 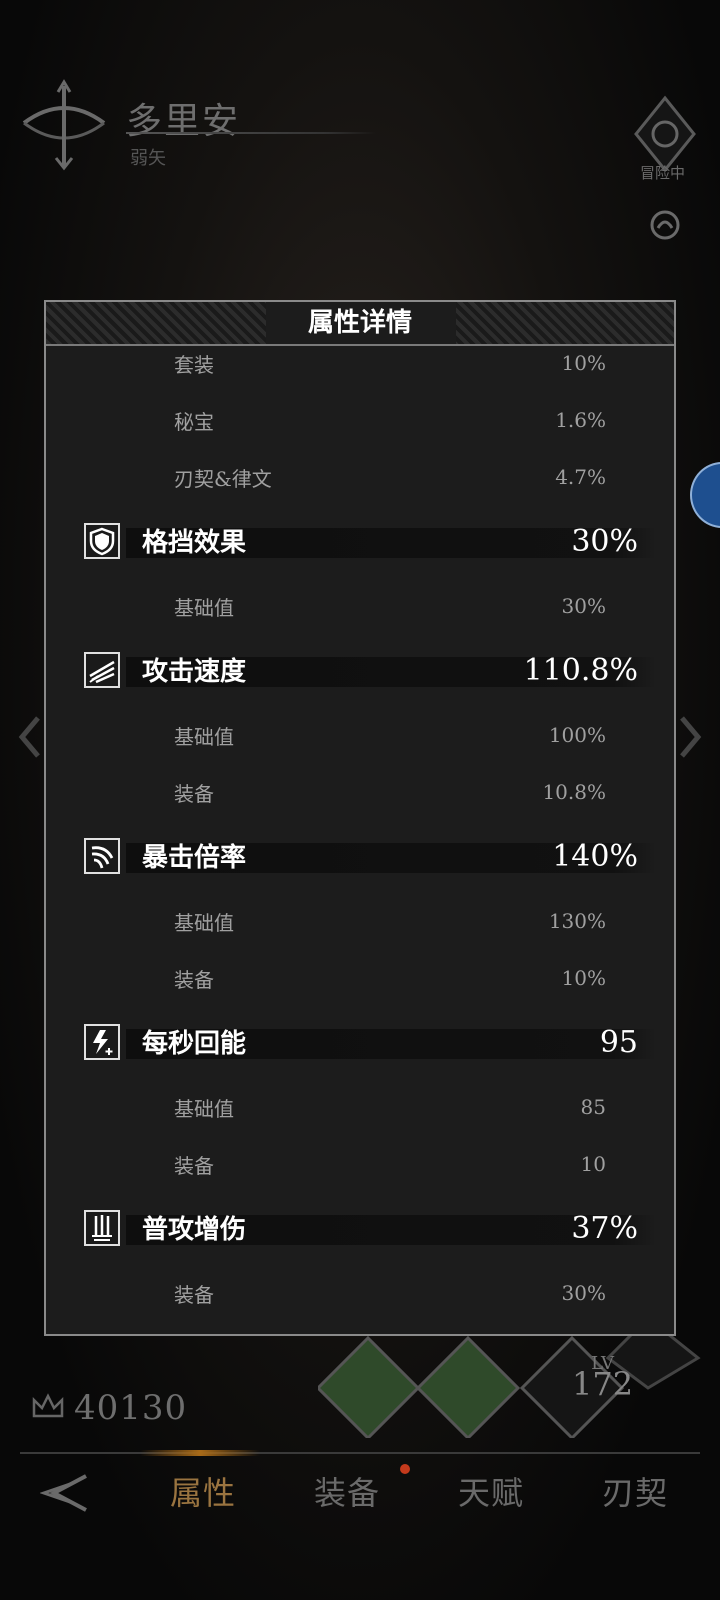 What do you see at coordinates (194, 364) in the screenshot?
I see `sub-row-label: 套装` at bounding box center [194, 364].